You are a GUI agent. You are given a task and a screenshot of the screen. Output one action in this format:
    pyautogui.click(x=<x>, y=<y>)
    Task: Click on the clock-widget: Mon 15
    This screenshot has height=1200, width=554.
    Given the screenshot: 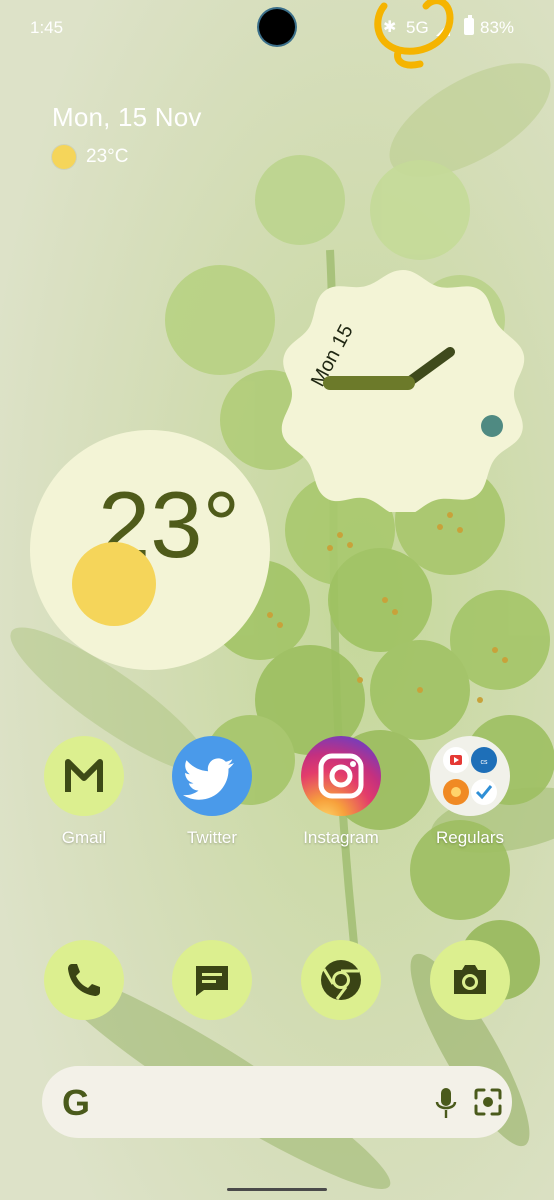 What is the action you would take?
    pyautogui.click(x=403, y=389)
    